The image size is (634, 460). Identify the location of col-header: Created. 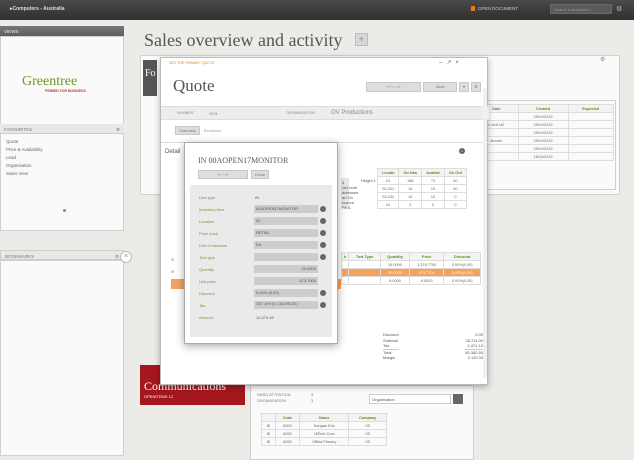
(543, 108).